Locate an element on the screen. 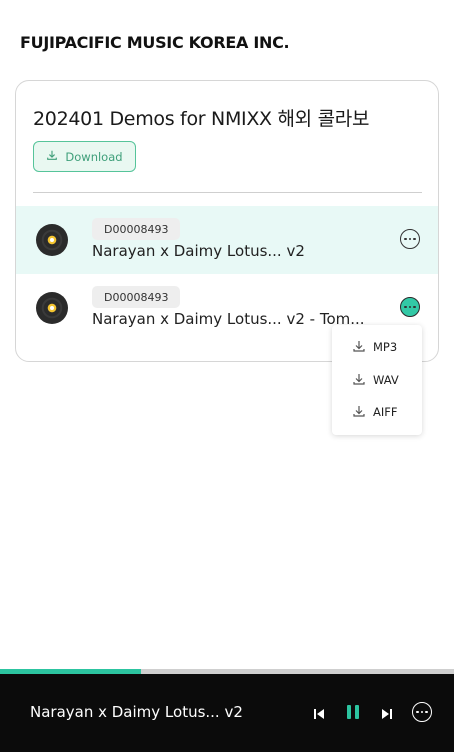 This screenshot has width=454, height=752. download-button-label: Download is located at coordinates (94, 156).